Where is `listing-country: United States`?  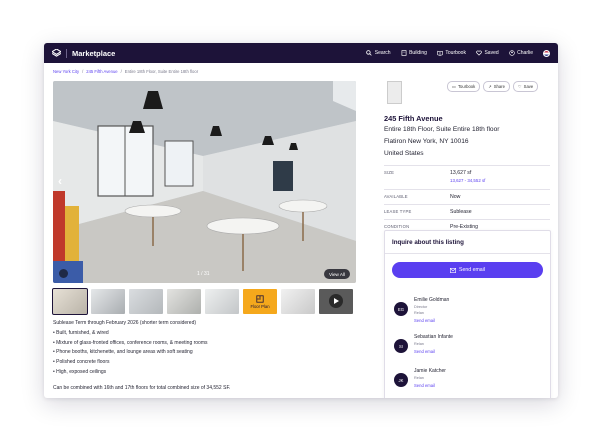 listing-country: United States is located at coordinates (404, 153).